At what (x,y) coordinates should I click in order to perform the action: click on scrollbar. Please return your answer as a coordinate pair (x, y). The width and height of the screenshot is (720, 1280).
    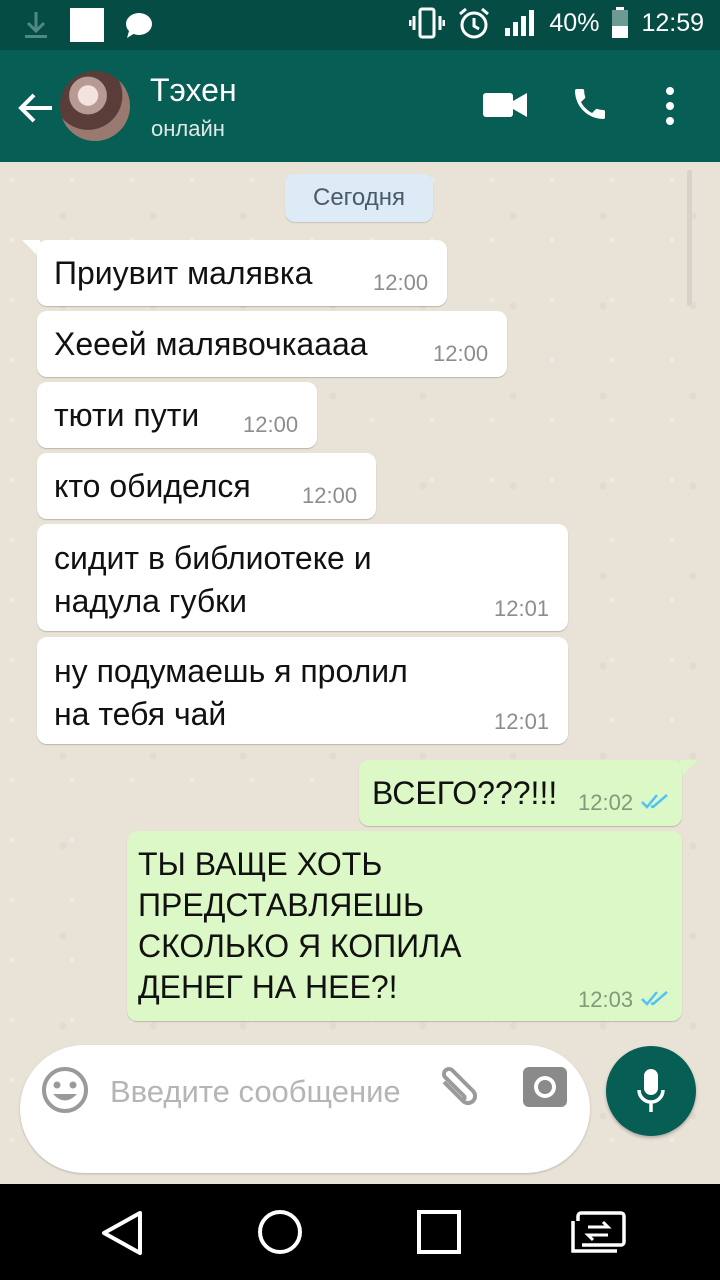
    Looking at the image, I should click on (689, 238).